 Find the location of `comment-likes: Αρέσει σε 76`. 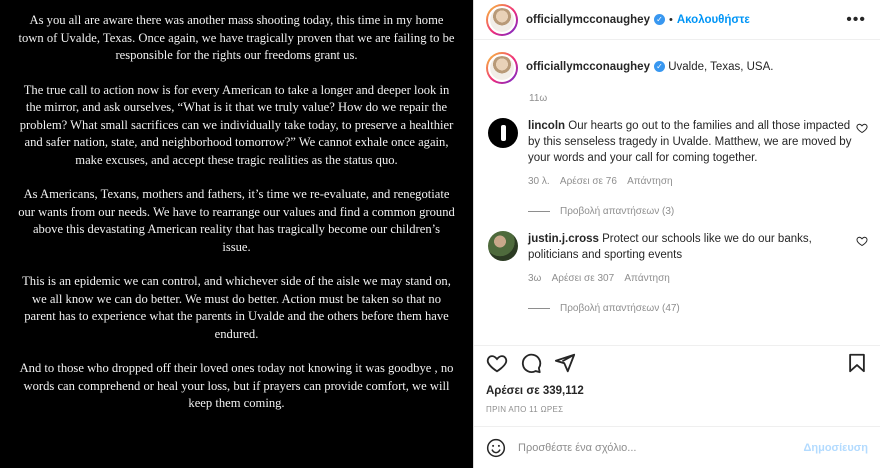

comment-likes: Αρέσει σε 76 is located at coordinates (588, 181).